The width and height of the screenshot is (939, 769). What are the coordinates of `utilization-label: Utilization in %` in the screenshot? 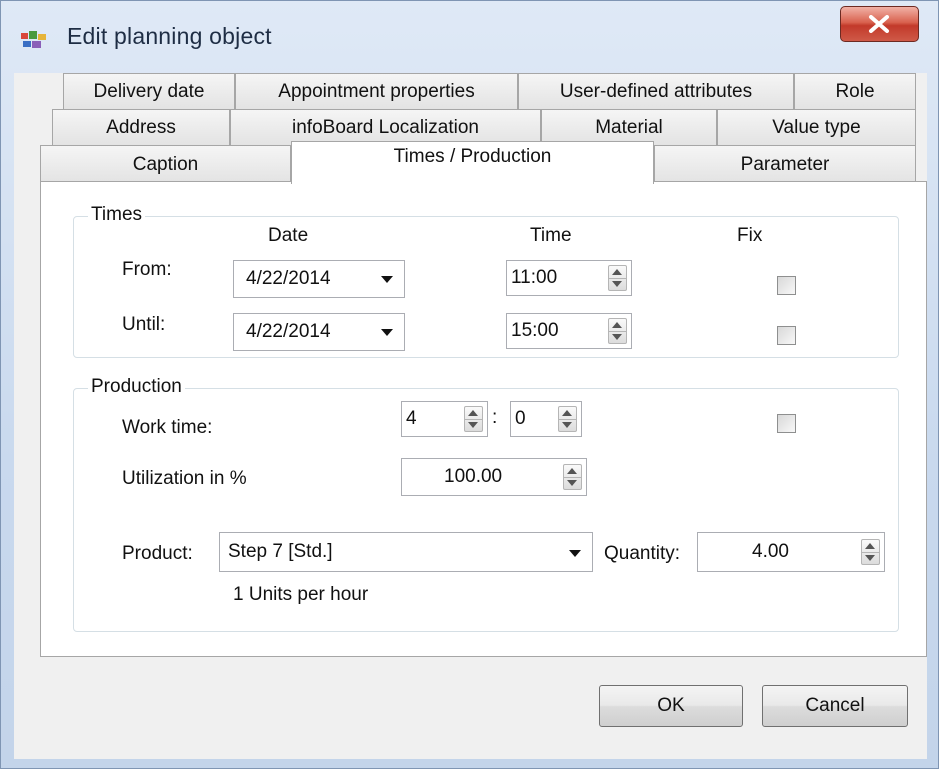 It's located at (184, 478).